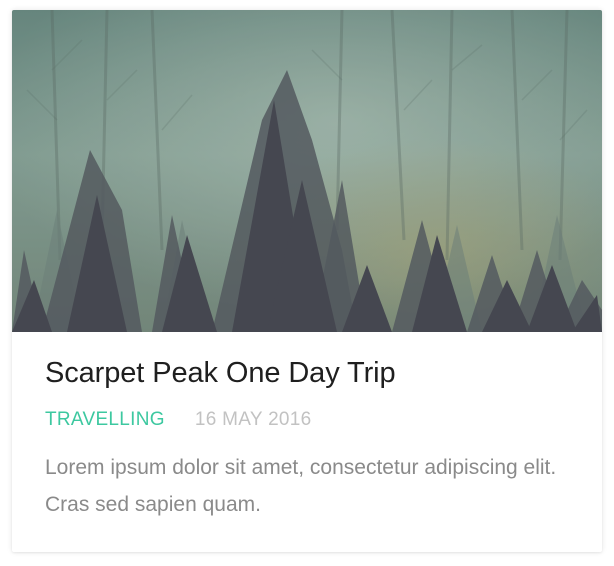  What do you see at coordinates (105, 420) in the screenshot?
I see `category-link: TRAVELLING` at bounding box center [105, 420].